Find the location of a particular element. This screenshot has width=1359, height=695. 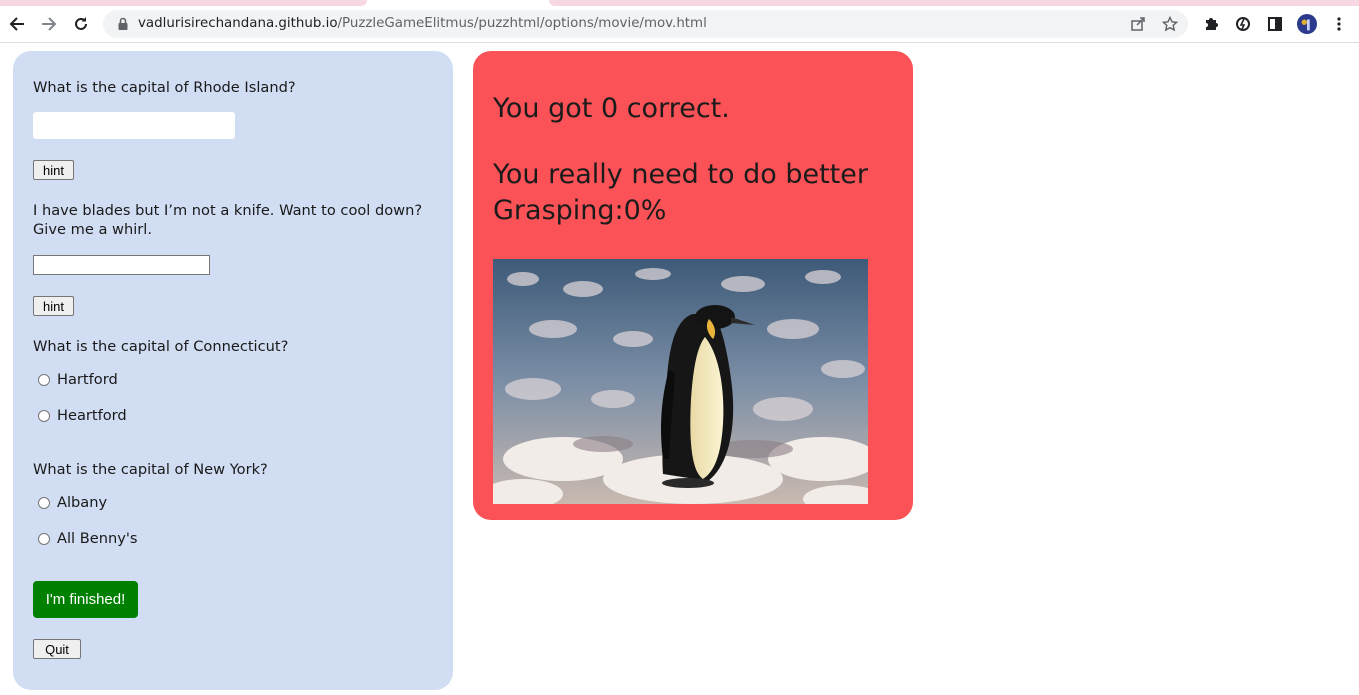

arrow-left-icon is located at coordinates (16, 24).